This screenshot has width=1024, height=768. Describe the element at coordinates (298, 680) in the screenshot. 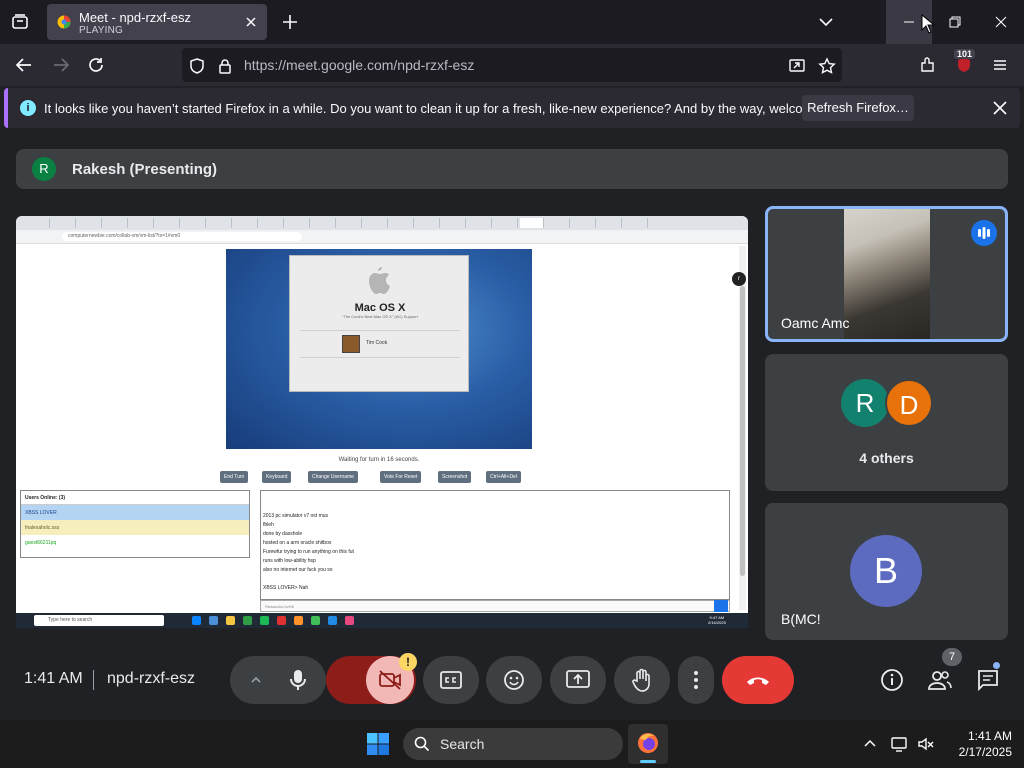

I see `microphone-icon` at that location.